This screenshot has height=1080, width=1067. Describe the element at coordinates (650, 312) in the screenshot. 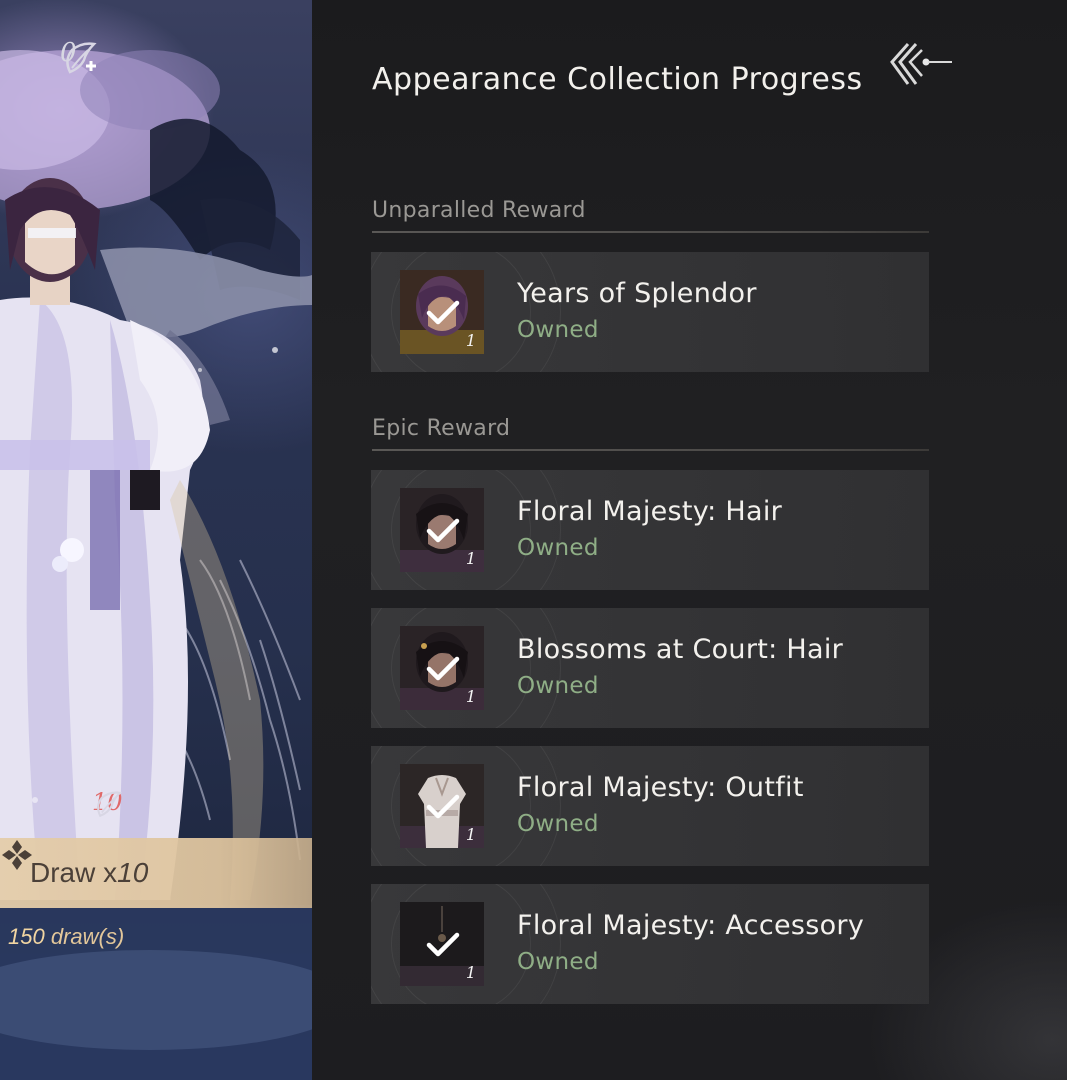

I see `reward-item-years-of-splendor: 1 Years of Splendor Owned` at that location.